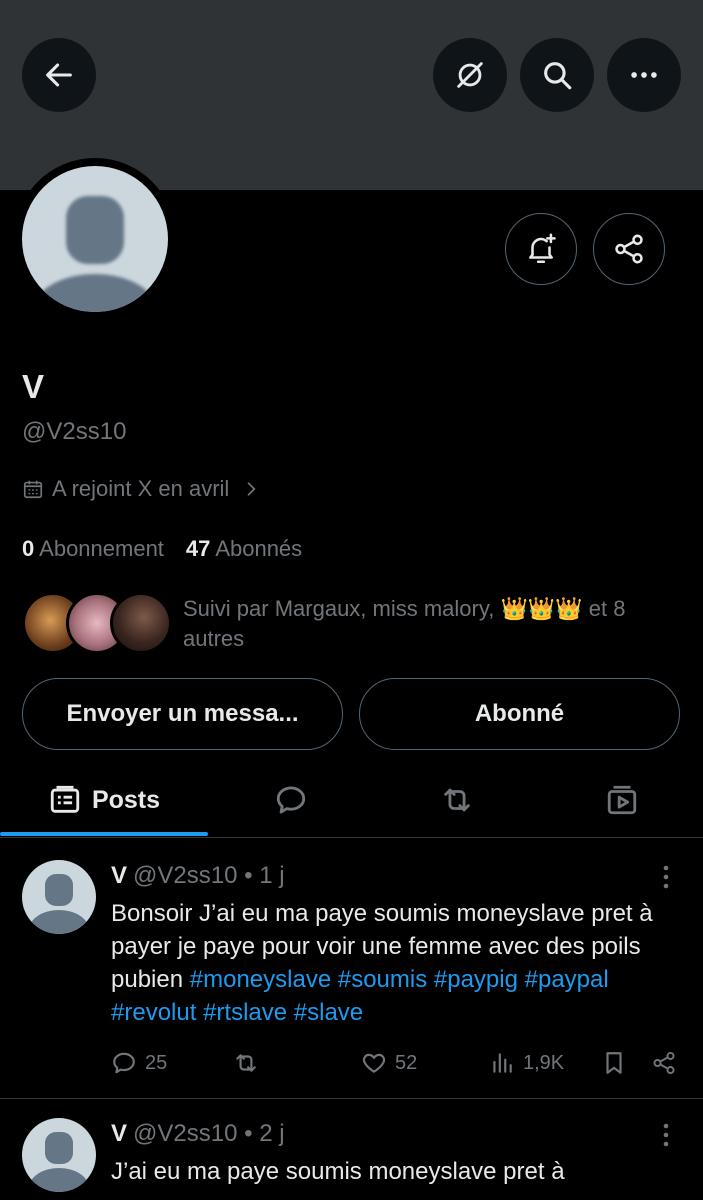 This screenshot has width=703, height=1200. What do you see at coordinates (502, 1063) in the screenshot?
I see `analytics-icon` at bounding box center [502, 1063].